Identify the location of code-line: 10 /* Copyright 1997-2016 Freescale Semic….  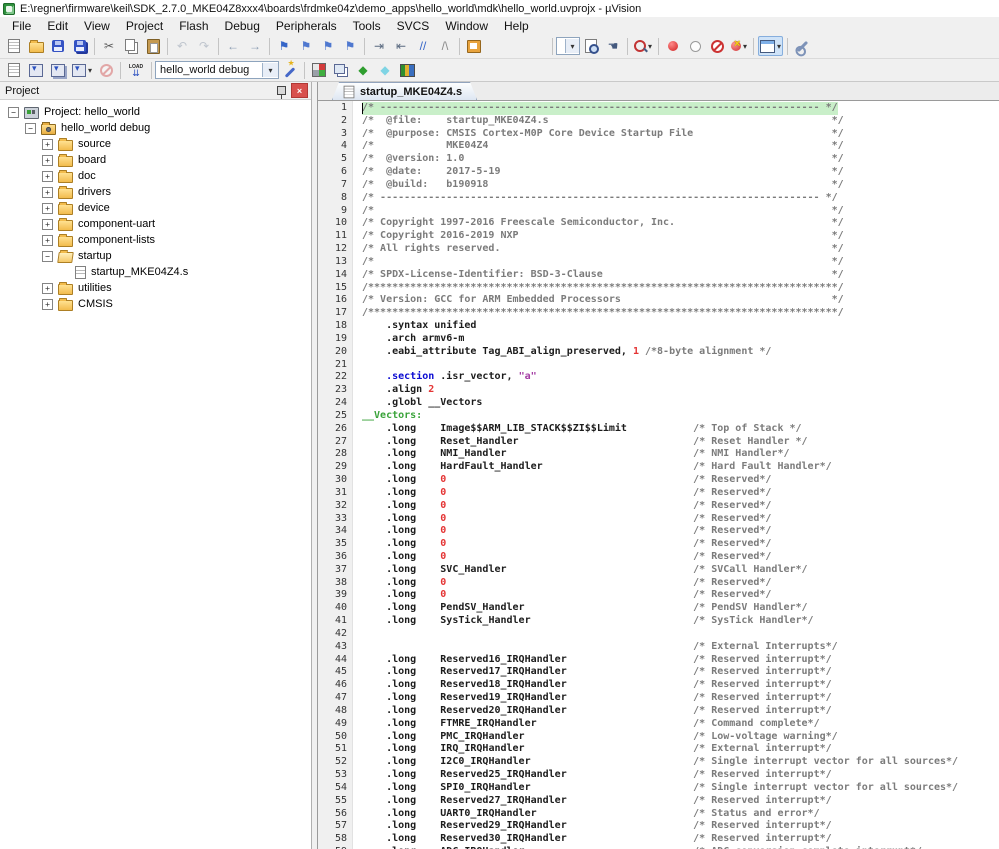
(658, 223).